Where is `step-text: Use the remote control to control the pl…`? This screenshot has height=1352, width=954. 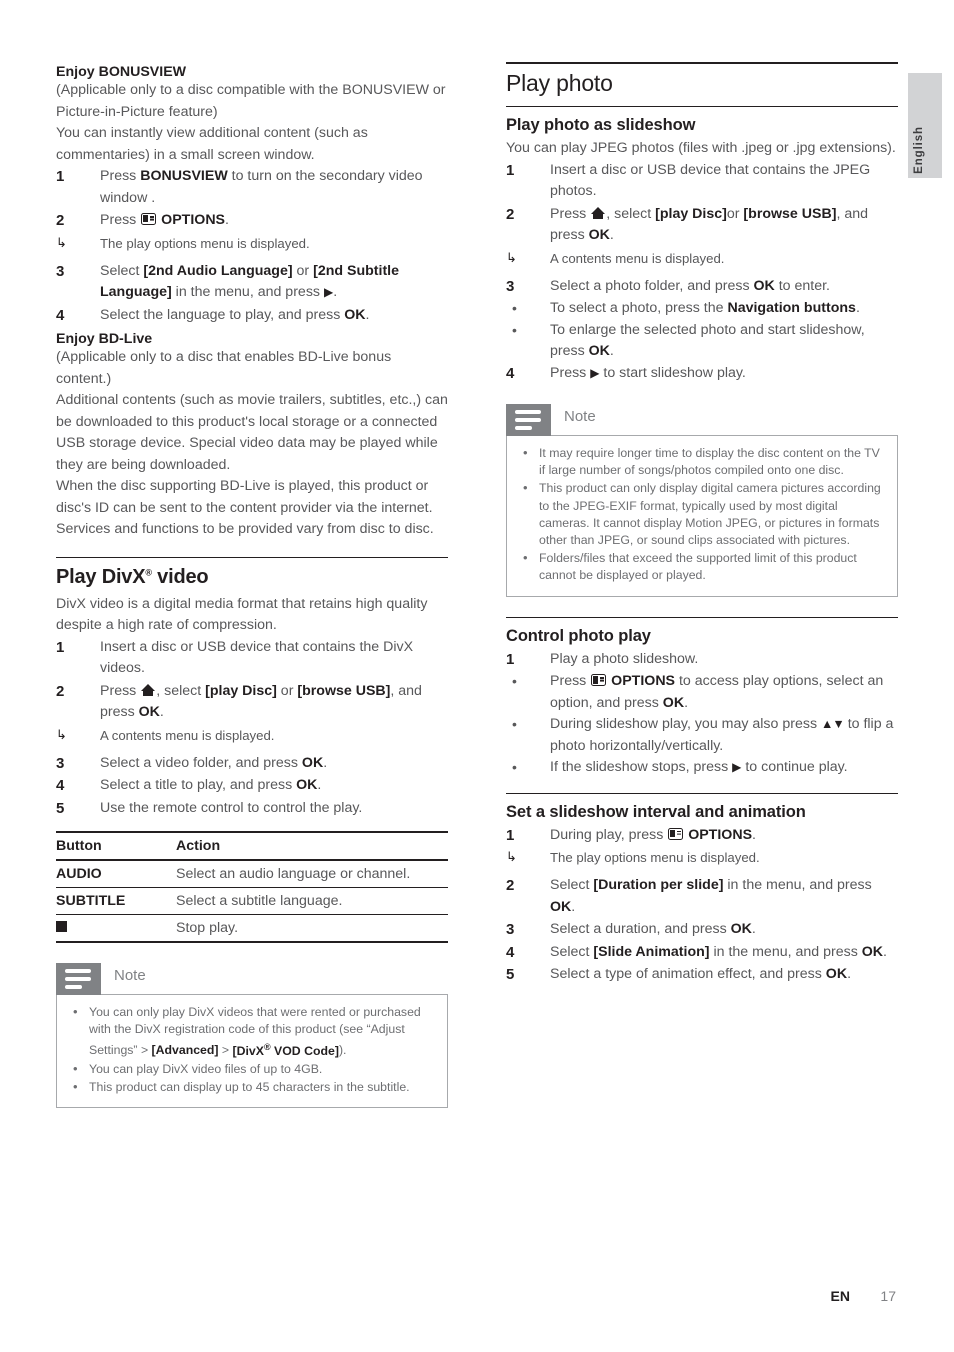 step-text: Use the remote control to control the pl… is located at coordinates (231, 807).